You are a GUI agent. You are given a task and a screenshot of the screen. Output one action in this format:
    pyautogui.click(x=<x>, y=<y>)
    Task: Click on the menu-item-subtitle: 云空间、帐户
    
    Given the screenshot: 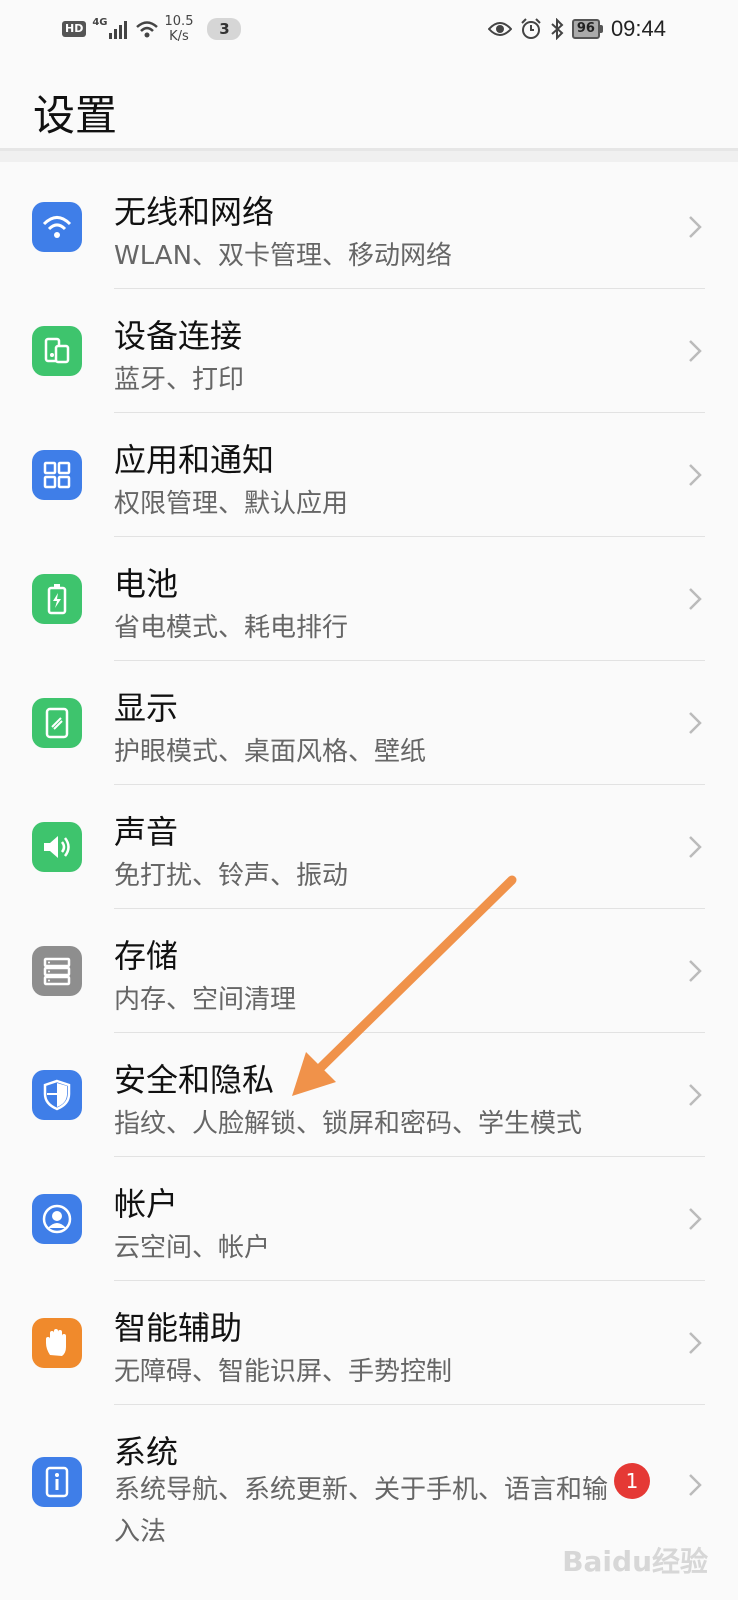 What is the action you would take?
    pyautogui.click(x=192, y=1248)
    